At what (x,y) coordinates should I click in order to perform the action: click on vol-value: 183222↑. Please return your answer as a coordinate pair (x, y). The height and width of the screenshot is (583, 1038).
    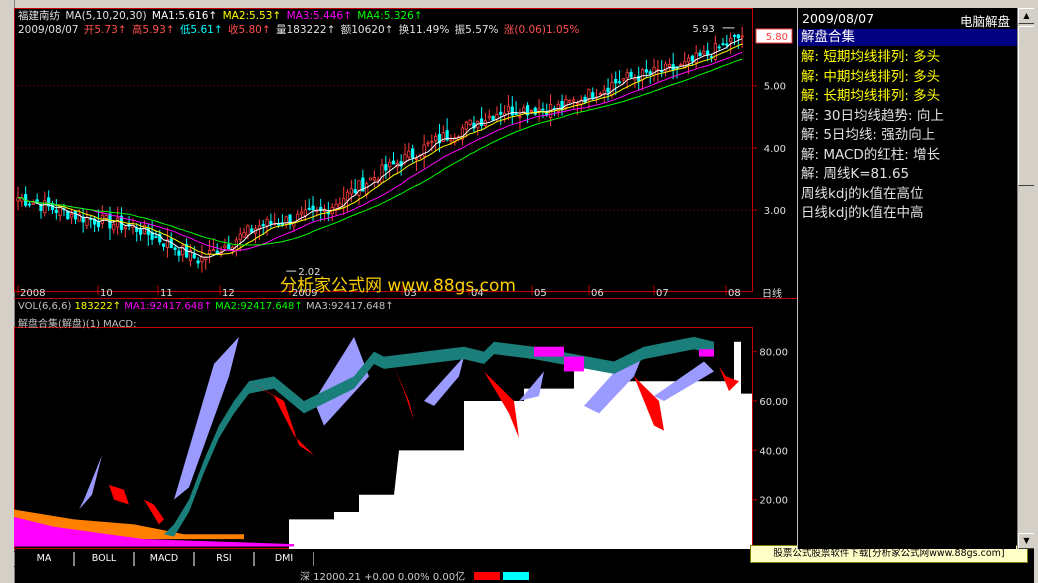
    Looking at the image, I should click on (98, 306).